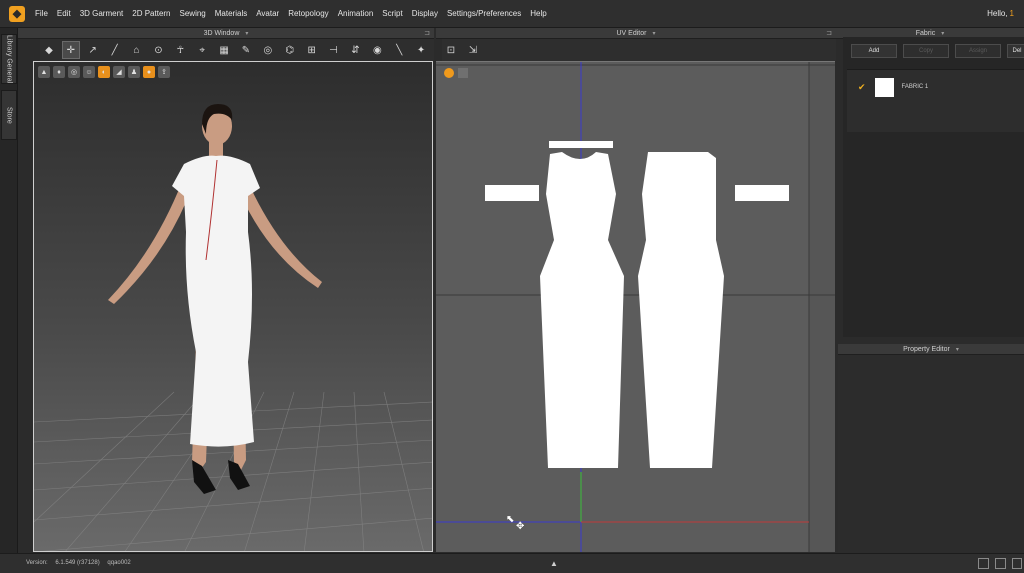  What do you see at coordinates (308, 13) in the screenshot?
I see `menu-retopology: Retopology` at bounding box center [308, 13].